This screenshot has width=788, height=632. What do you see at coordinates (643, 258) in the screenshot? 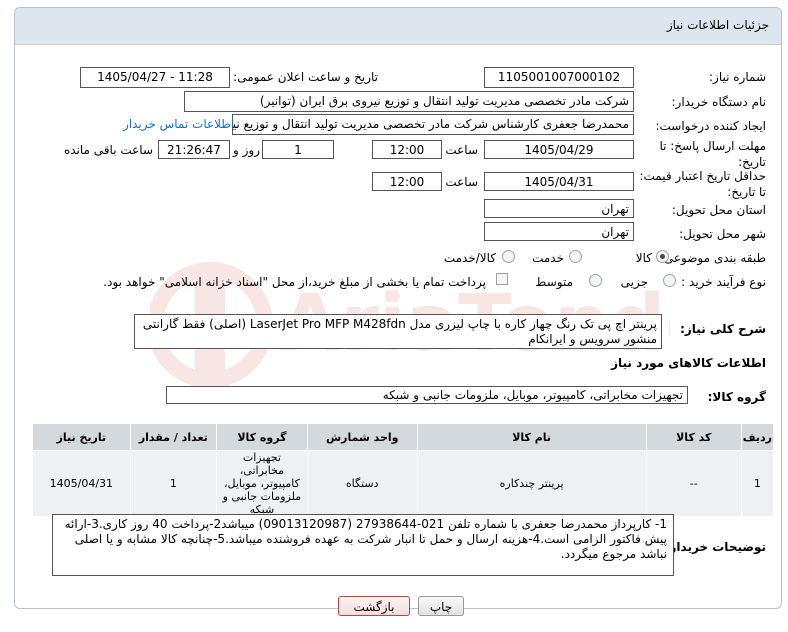
I see `category-option-goods: کالا` at bounding box center [643, 258].